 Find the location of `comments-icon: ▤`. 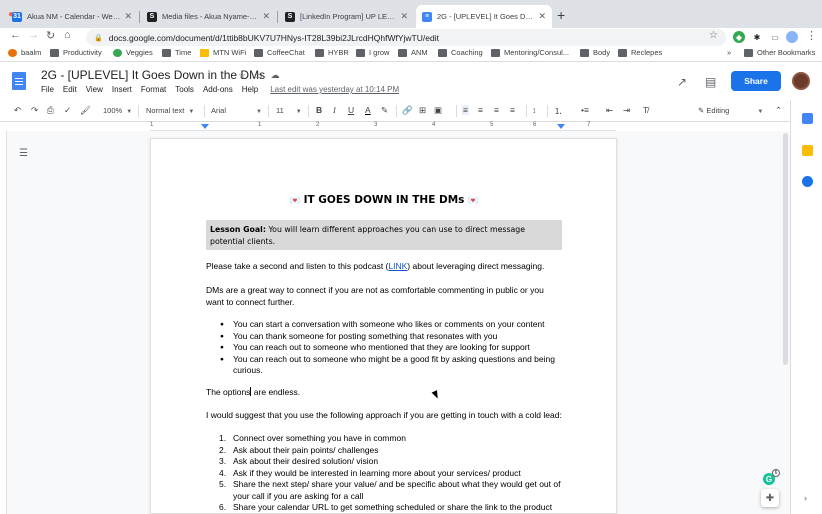

comments-icon: ▤ is located at coordinates (710, 82).